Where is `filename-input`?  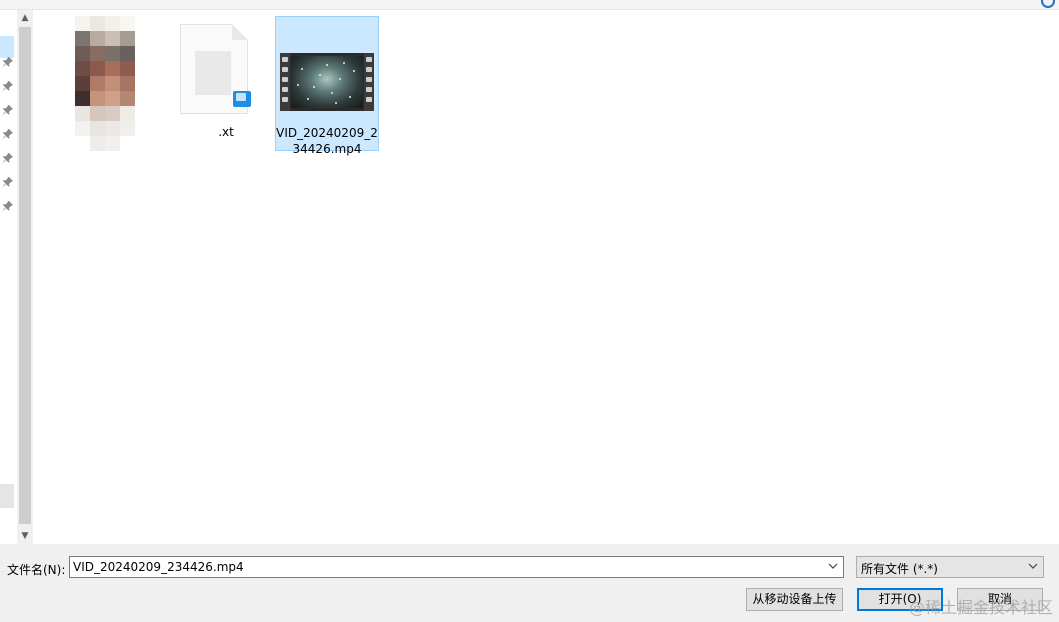 filename-input is located at coordinates (443, 567).